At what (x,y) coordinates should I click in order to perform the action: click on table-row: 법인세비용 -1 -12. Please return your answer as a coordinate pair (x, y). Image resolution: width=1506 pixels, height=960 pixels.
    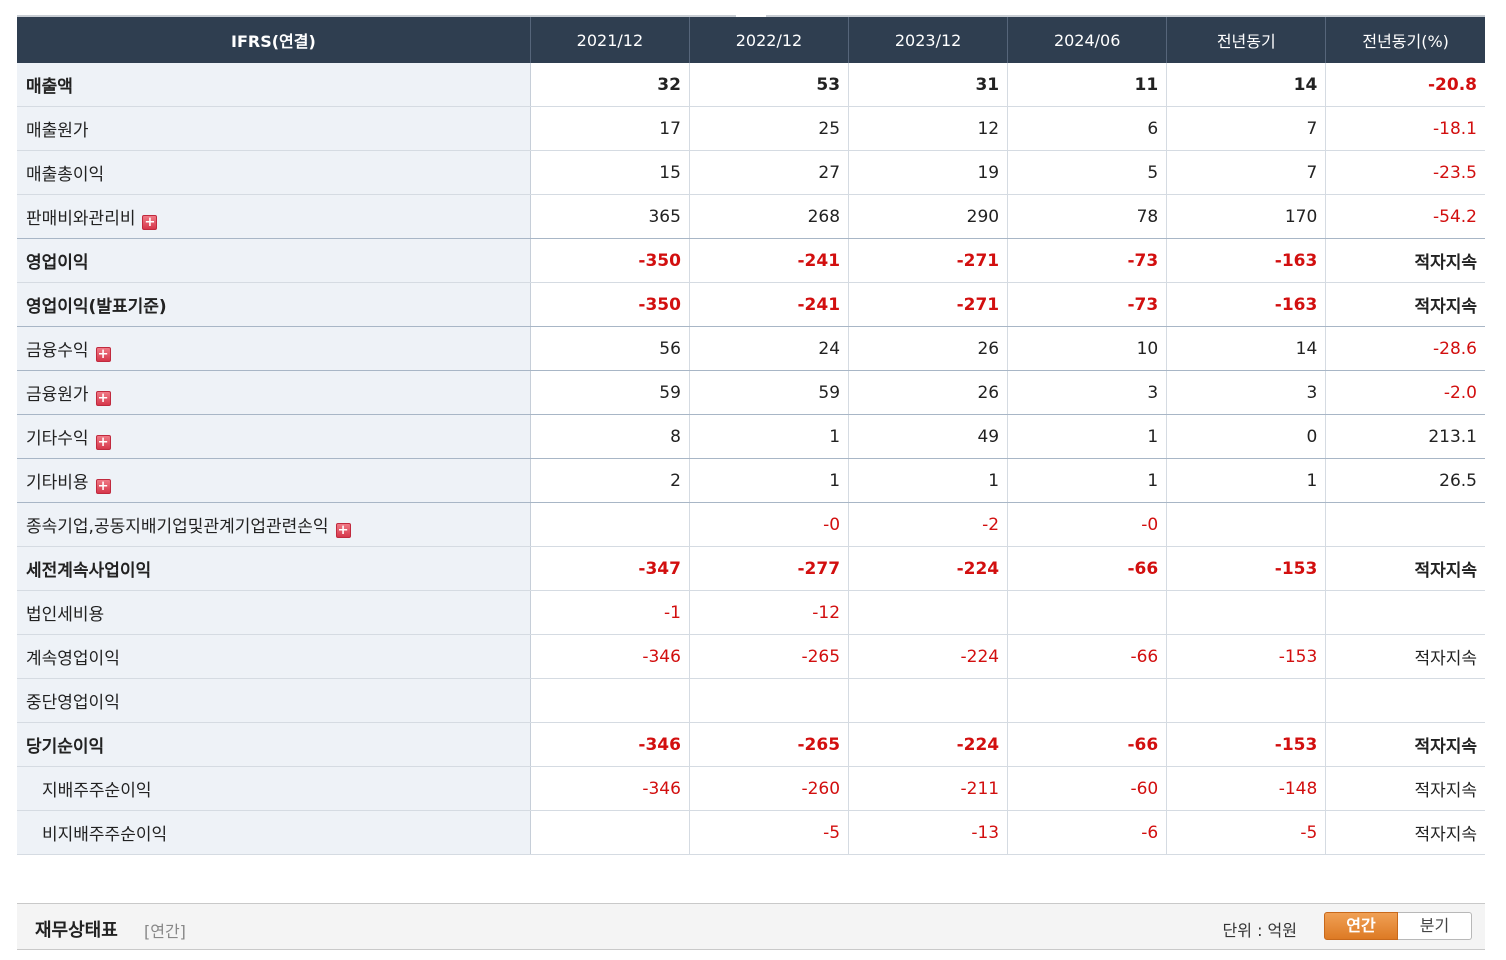
    Looking at the image, I should click on (751, 612).